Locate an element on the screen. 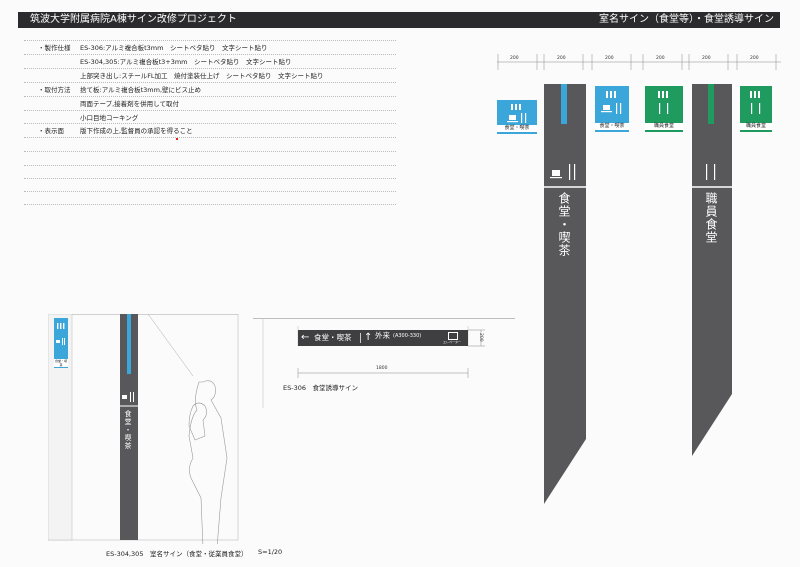 The width and height of the screenshot is (800, 567). projecting-sign-cafeteria: 食堂・喫茶 is located at coordinates (565, 294).